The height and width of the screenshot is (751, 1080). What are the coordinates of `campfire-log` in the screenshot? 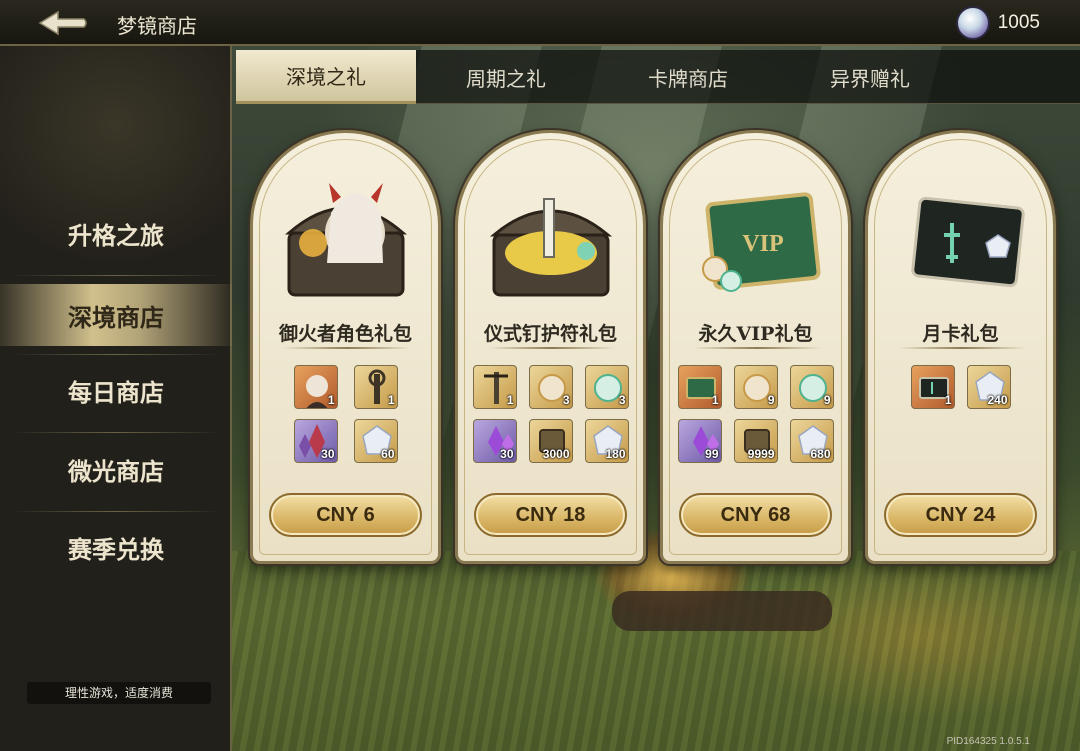 It's located at (722, 611).